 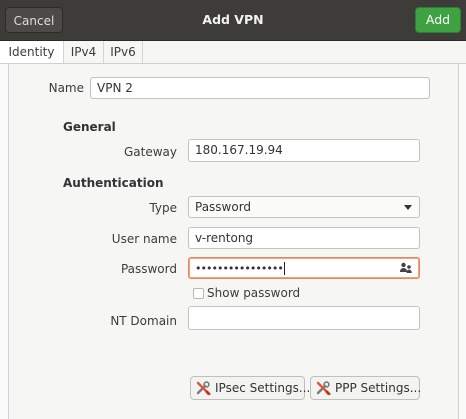 What do you see at coordinates (304, 207) in the screenshot?
I see `type-dropdown: Password` at bounding box center [304, 207].